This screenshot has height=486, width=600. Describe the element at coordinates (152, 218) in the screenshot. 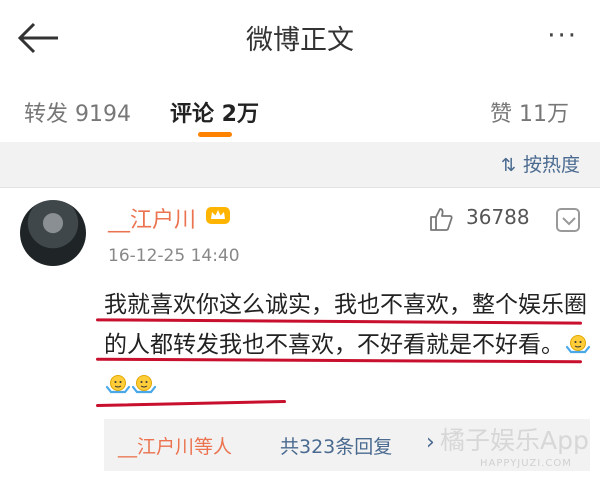

I see `comment-username: __江户川` at that location.